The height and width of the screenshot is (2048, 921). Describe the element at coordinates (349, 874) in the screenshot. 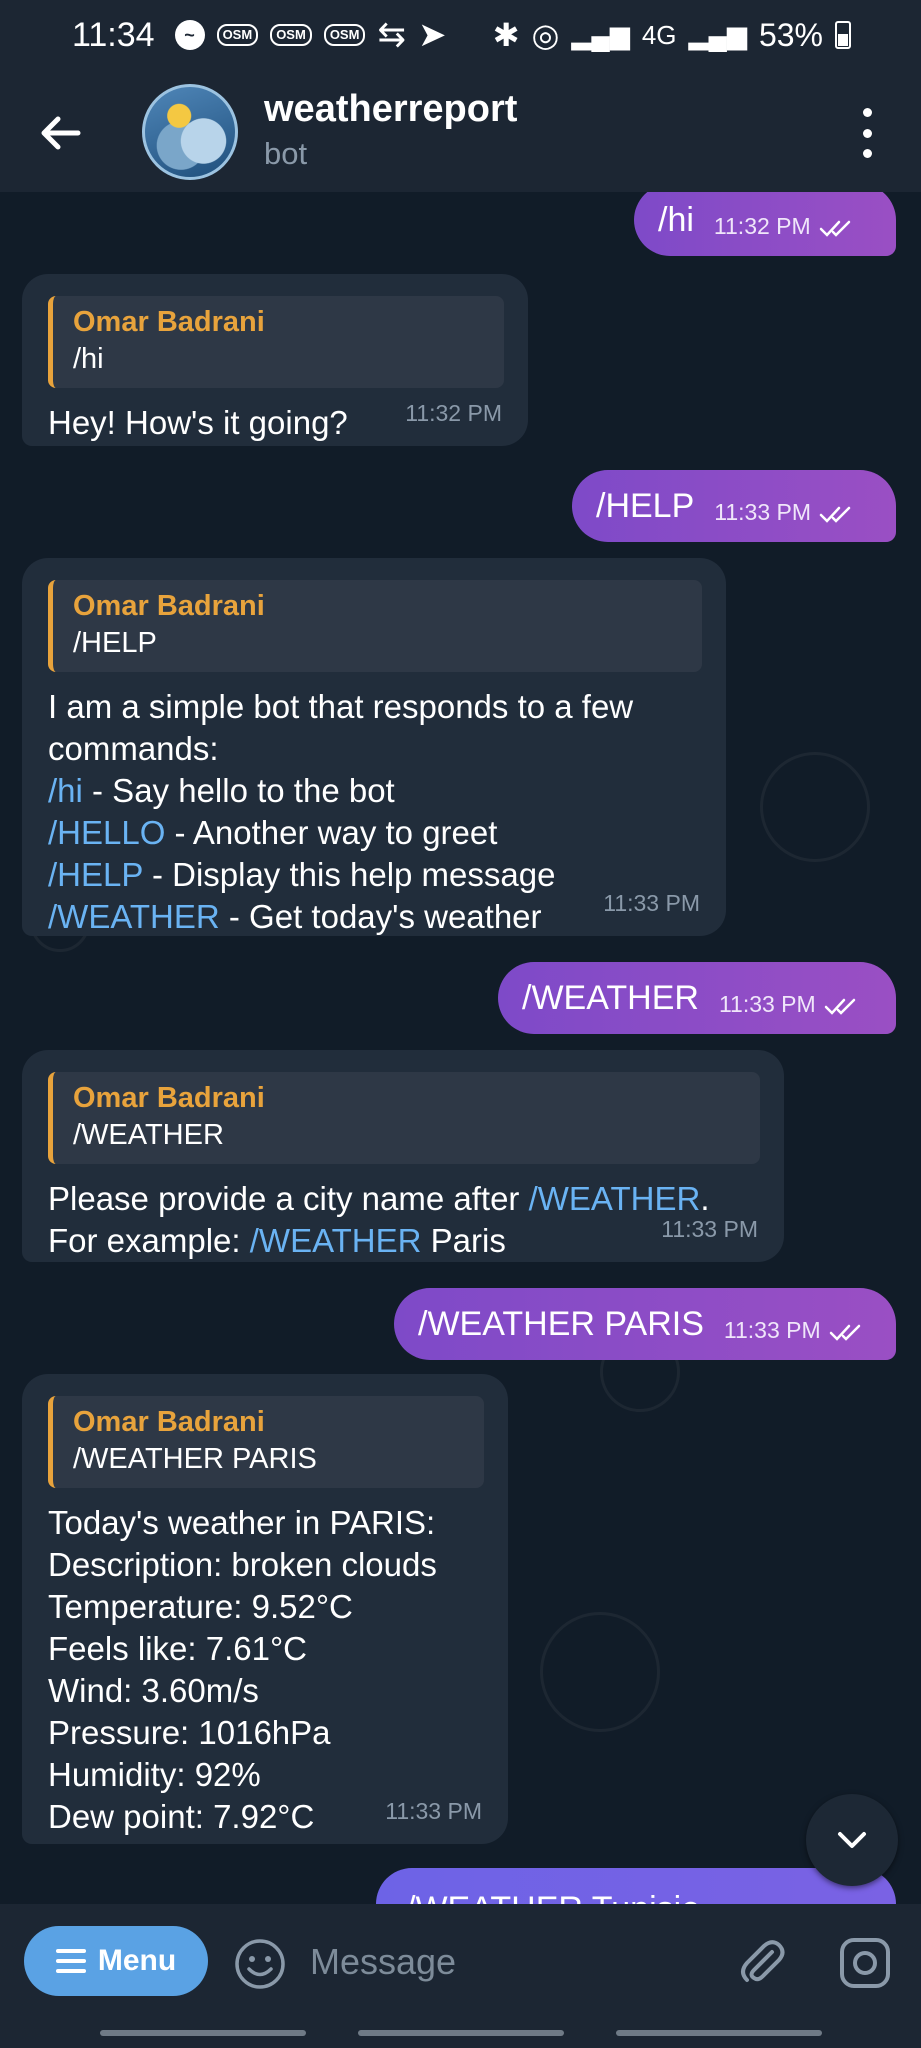

I see `command-description: - Display this help message` at that location.